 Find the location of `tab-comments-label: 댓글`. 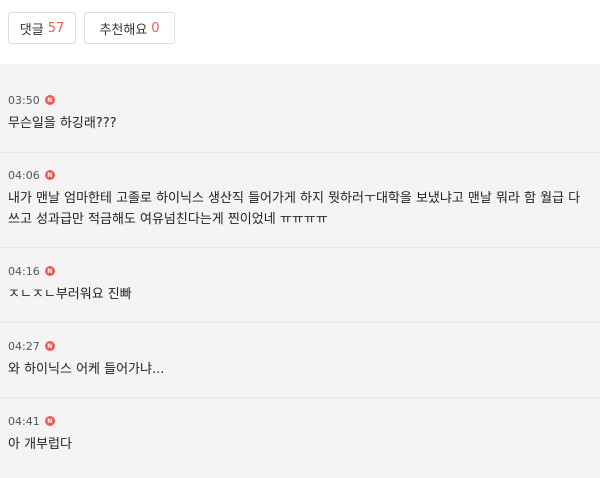

tab-comments-label: 댓글 is located at coordinates (31, 30).